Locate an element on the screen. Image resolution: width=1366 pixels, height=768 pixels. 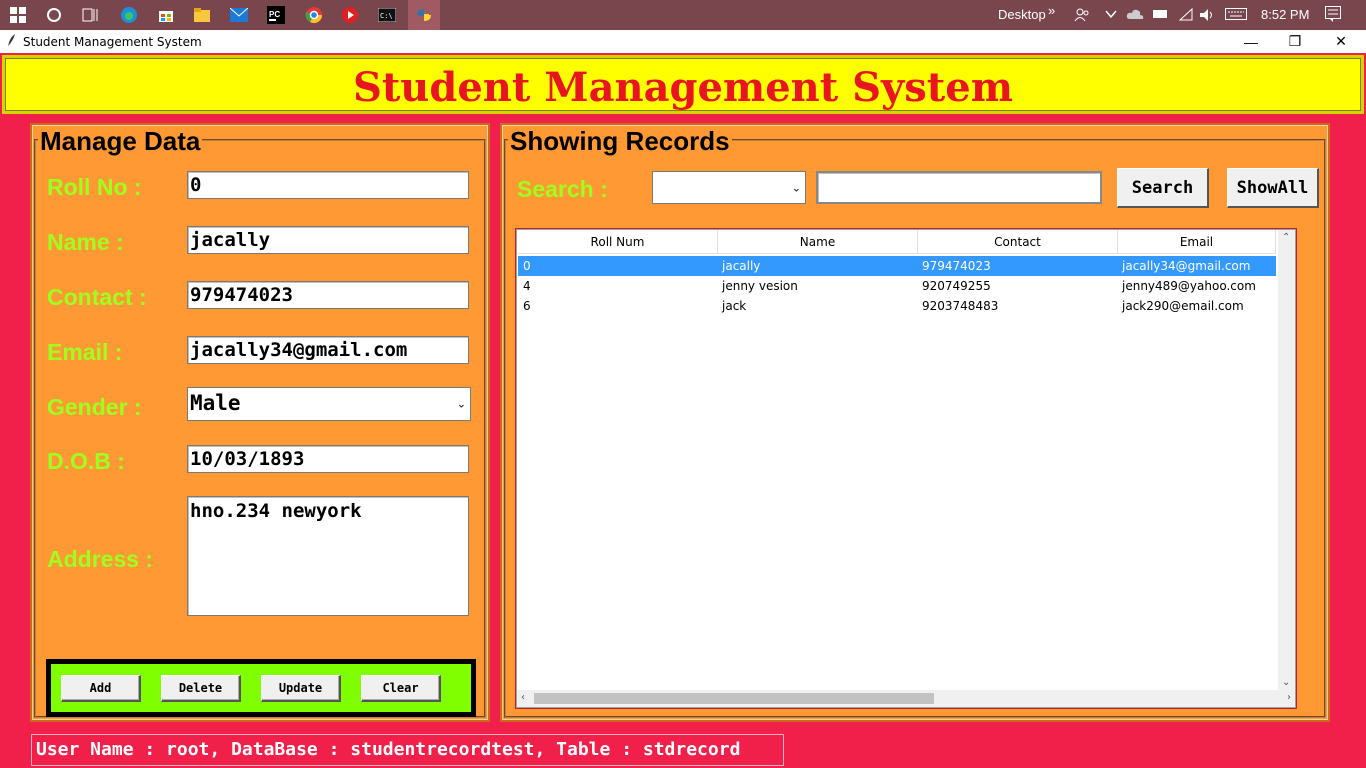
manage-data-legend: Manage Data is located at coordinates (120, 141).